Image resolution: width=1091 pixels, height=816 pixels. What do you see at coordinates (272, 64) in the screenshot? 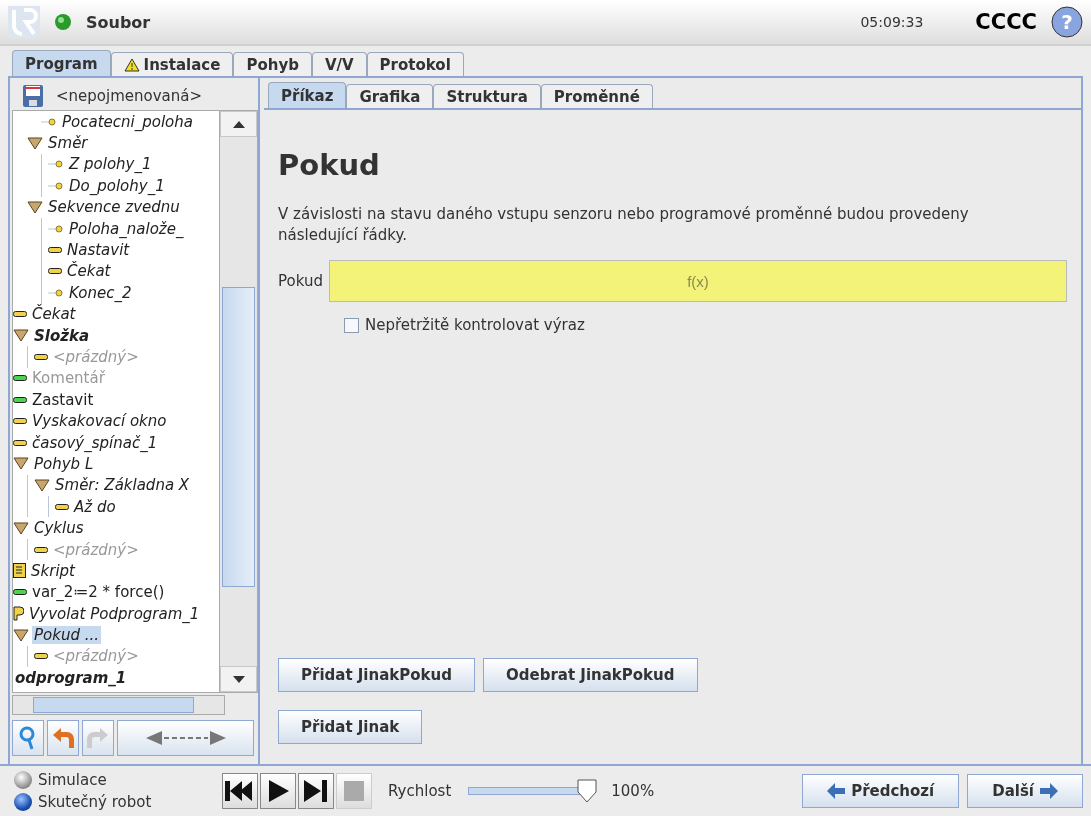
I see `main-tab: Pohyb` at bounding box center [272, 64].